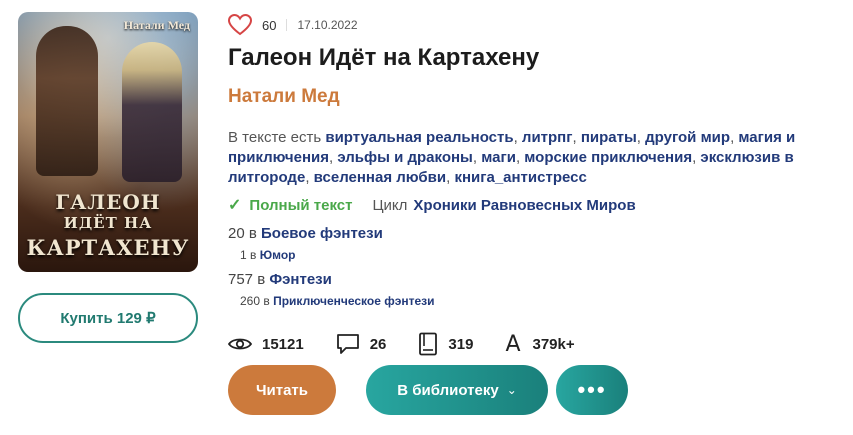 The height and width of the screenshot is (435, 853). Describe the element at coordinates (287, 25) in the screenshot. I see `divider` at that location.